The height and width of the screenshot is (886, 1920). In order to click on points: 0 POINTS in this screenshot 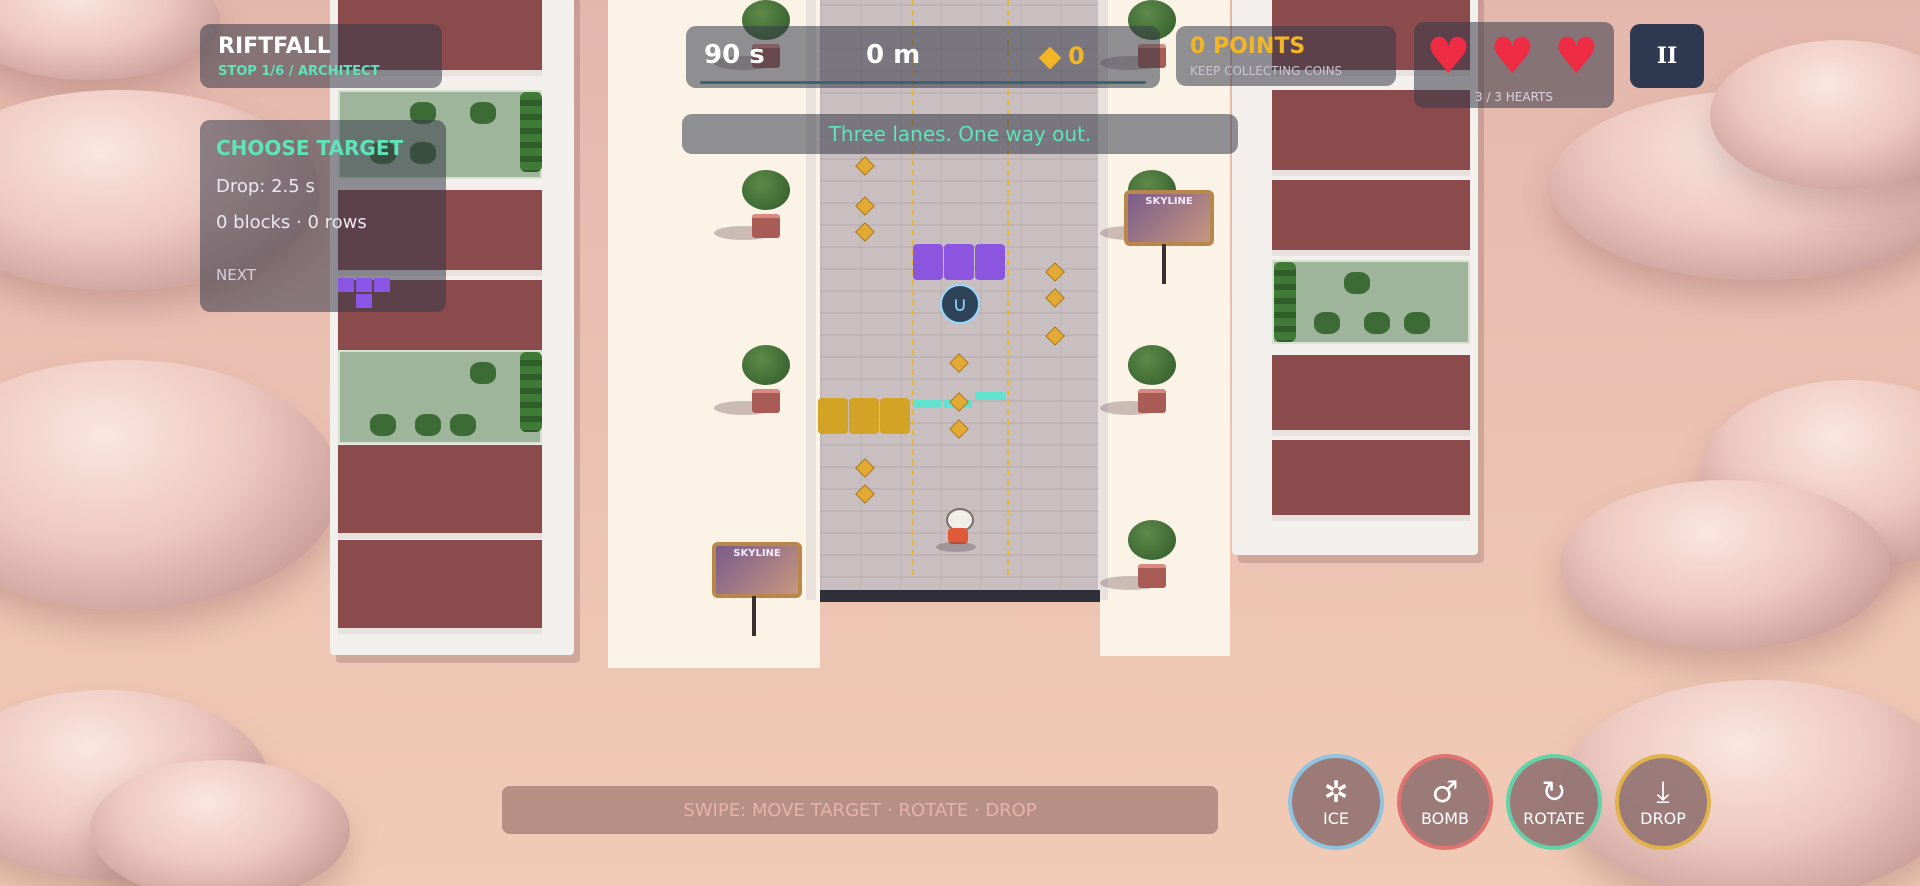, I will do `click(1248, 46)`.